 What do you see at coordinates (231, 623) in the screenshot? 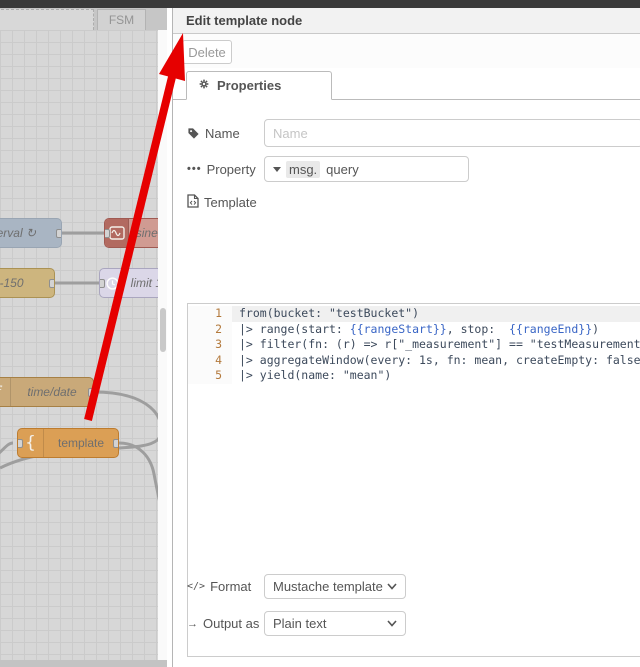
I see `output-as-label-text: Output as` at bounding box center [231, 623].